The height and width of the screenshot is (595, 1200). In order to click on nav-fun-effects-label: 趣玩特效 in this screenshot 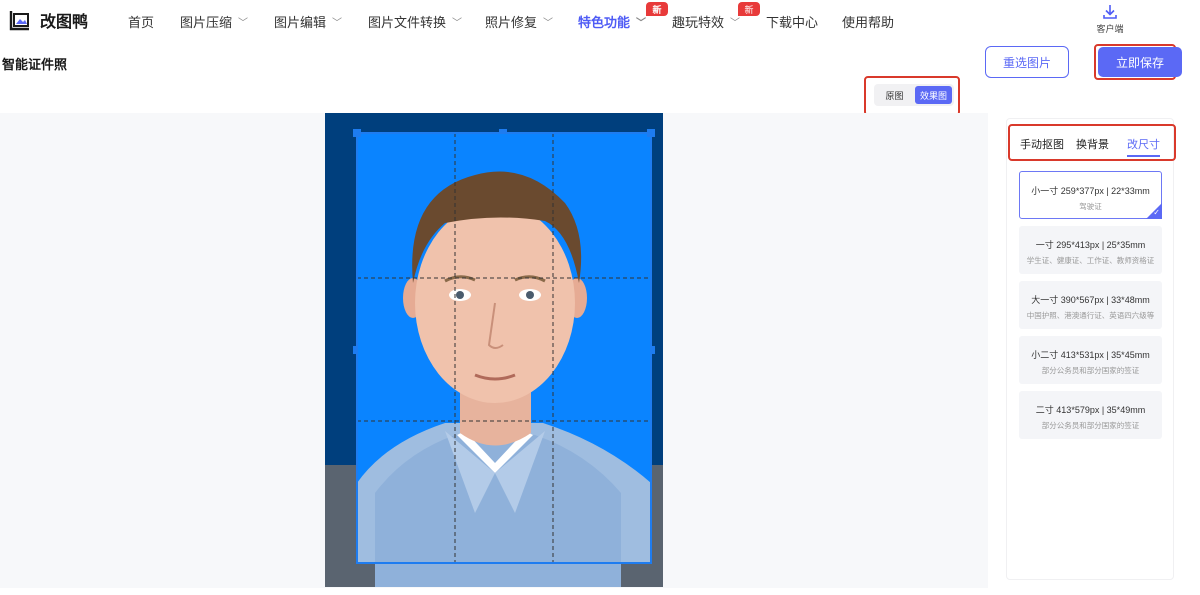, I will do `click(698, 22)`.